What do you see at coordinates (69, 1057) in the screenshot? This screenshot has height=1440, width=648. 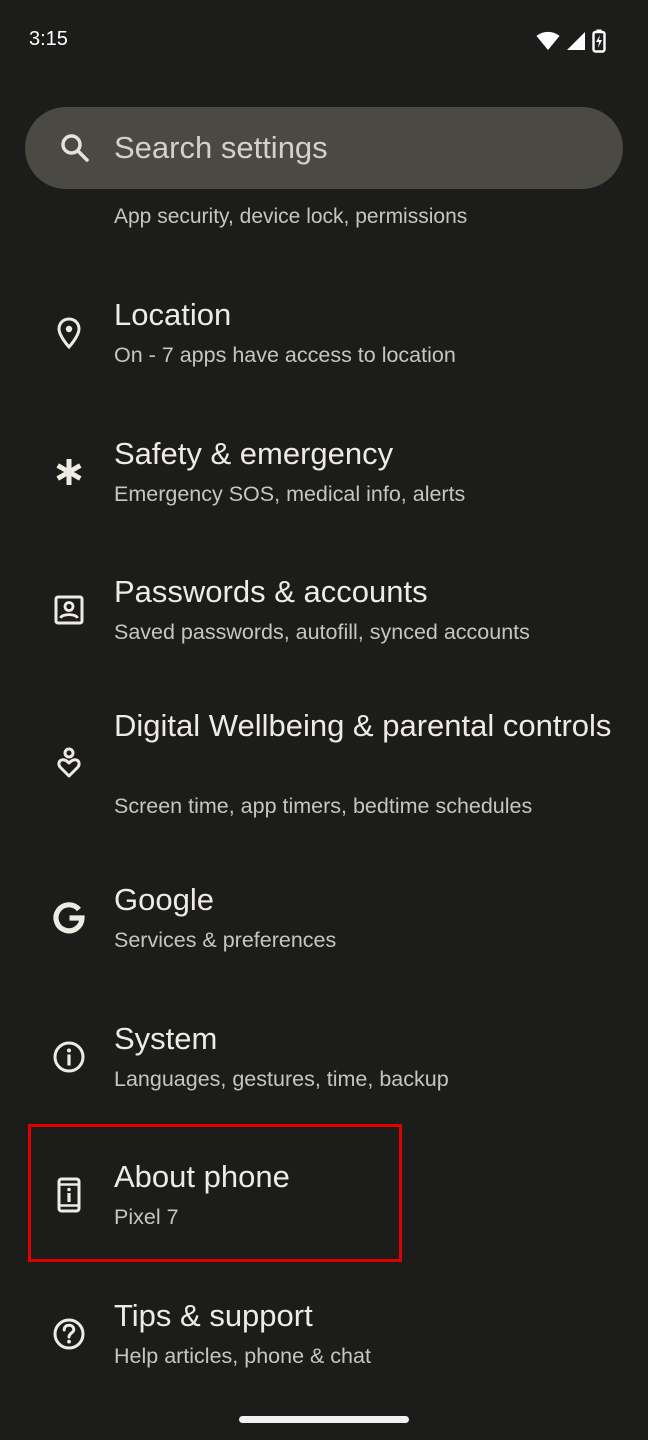 I see `info-circle-icon` at bounding box center [69, 1057].